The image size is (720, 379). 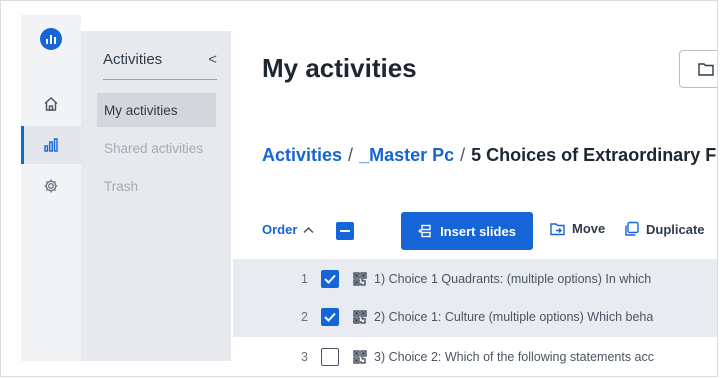 I want to click on chevron-up-icon, so click(x=308, y=229).